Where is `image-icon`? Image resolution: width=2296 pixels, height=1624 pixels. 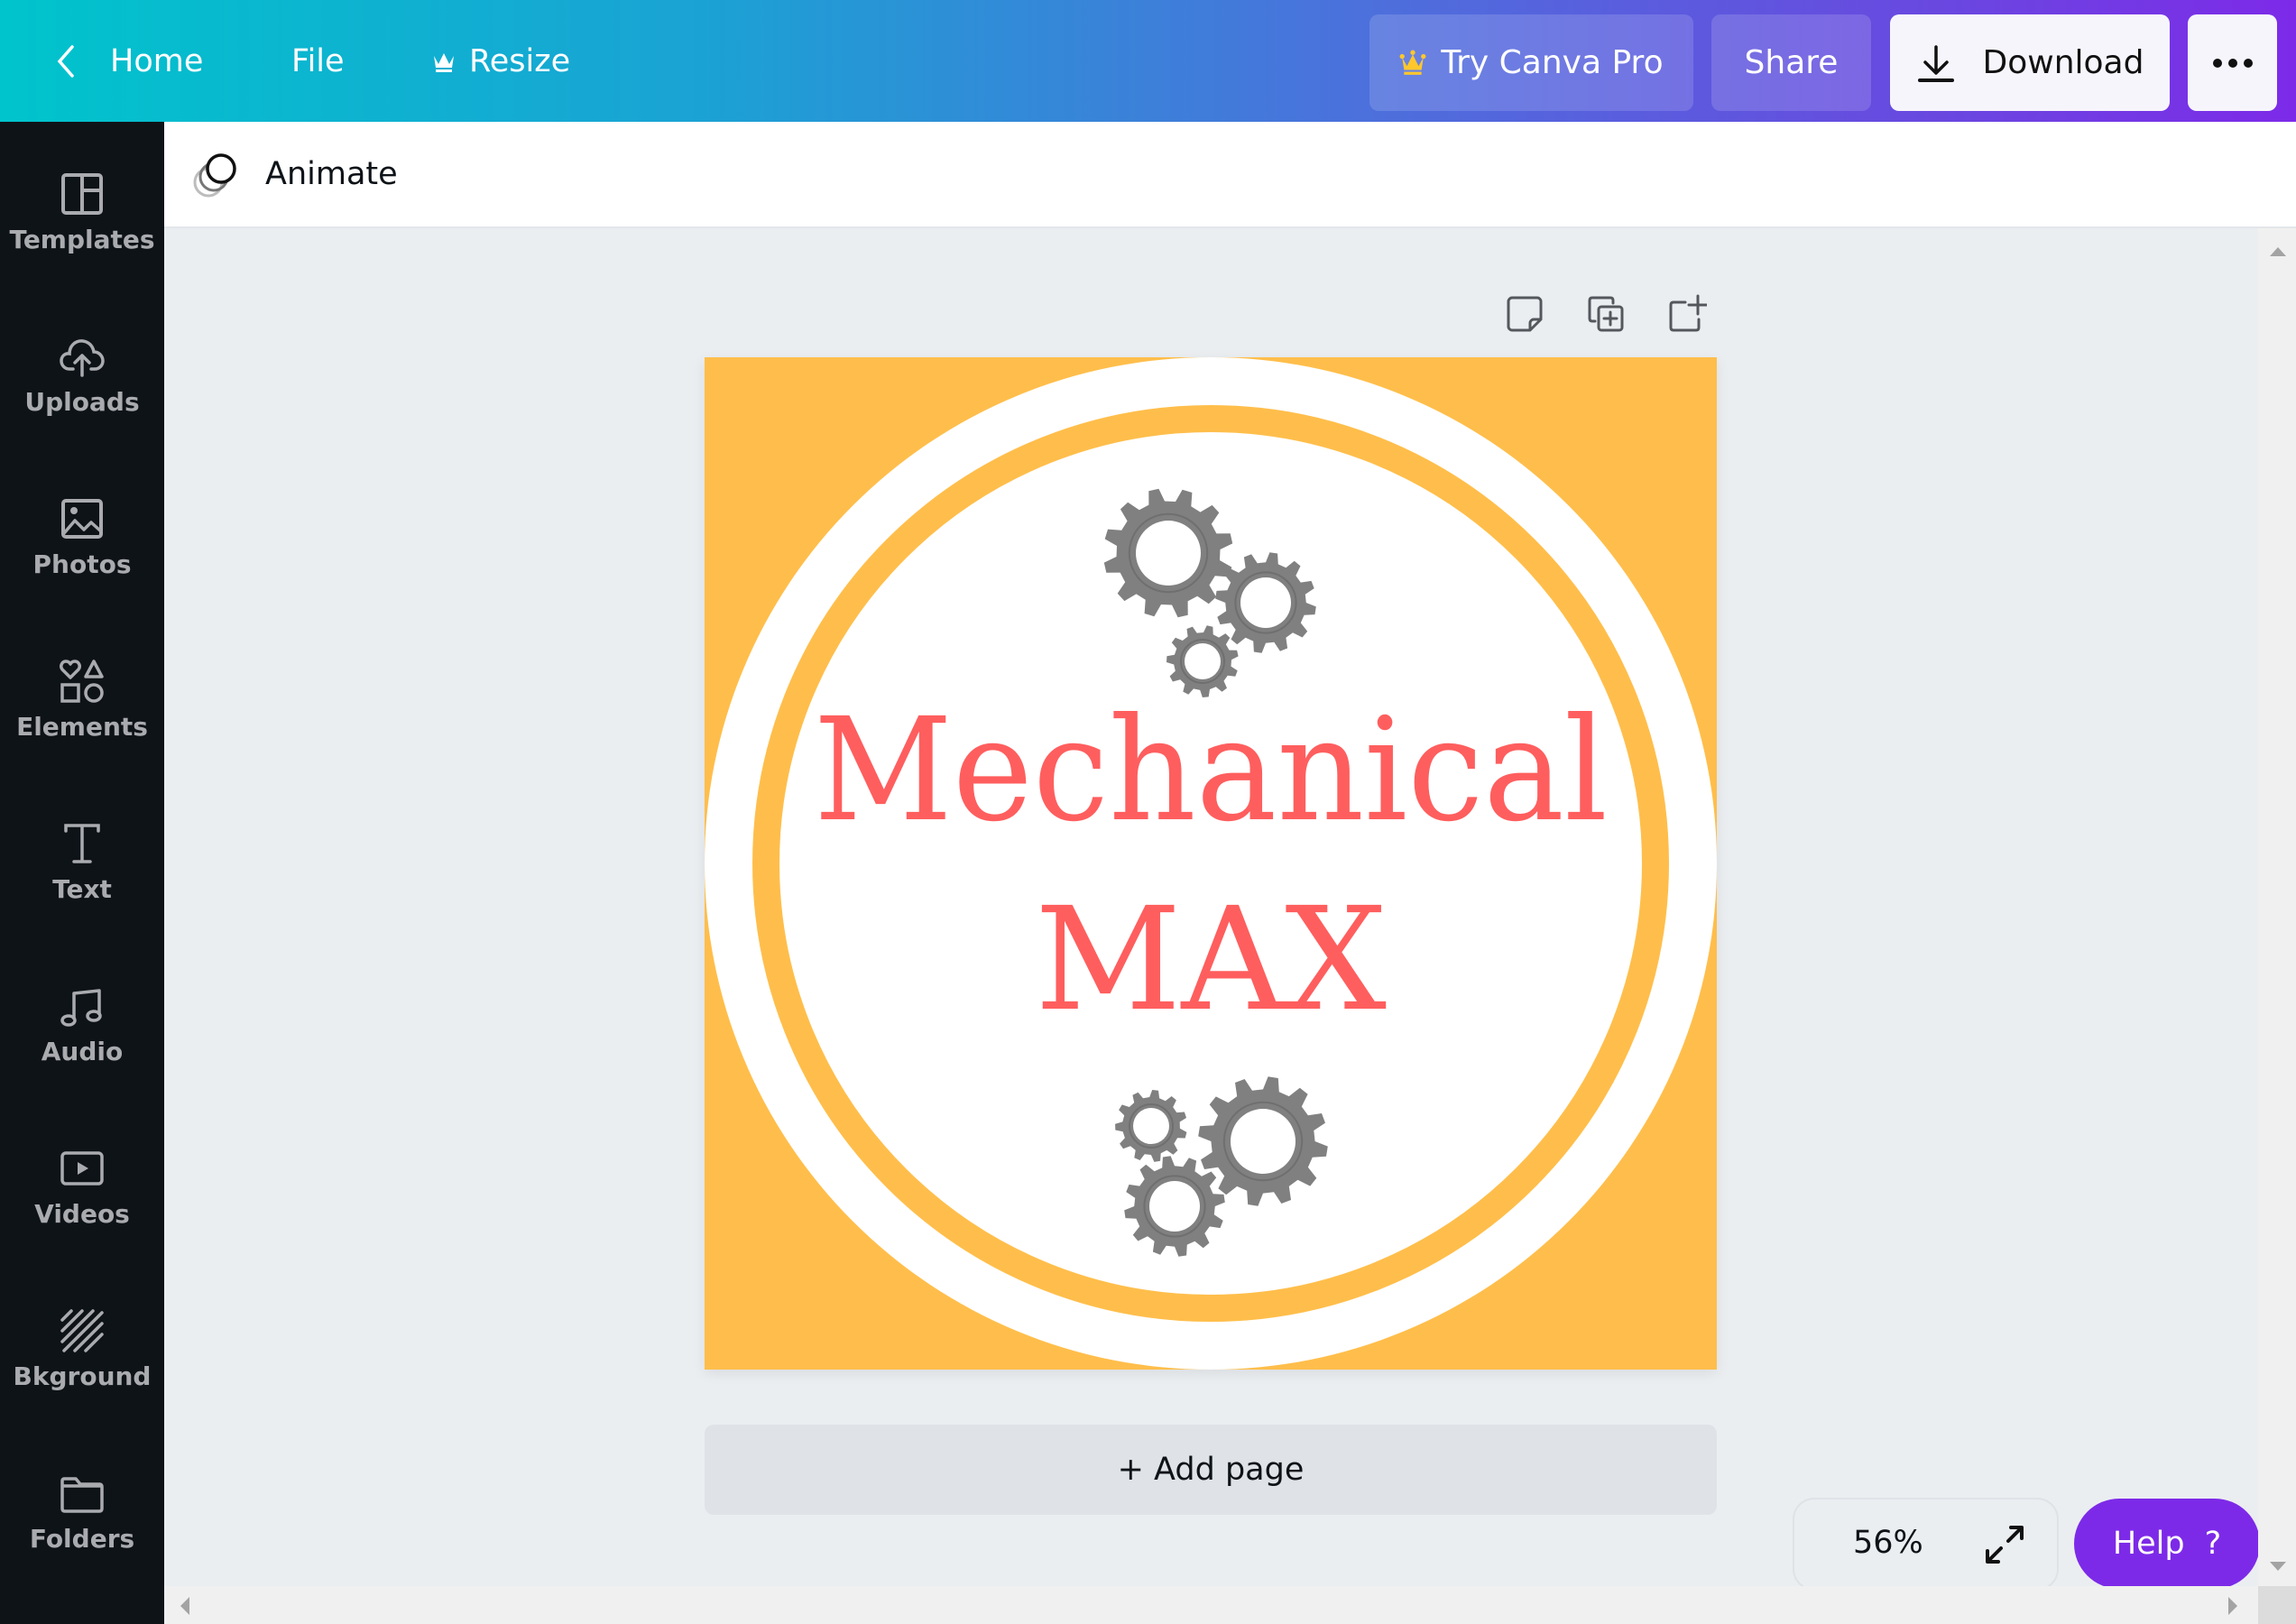
image-icon is located at coordinates (82, 518).